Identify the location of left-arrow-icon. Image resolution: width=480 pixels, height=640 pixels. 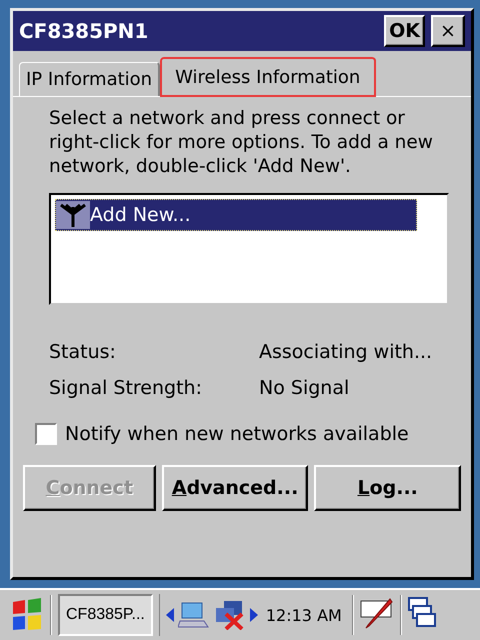
(170, 615).